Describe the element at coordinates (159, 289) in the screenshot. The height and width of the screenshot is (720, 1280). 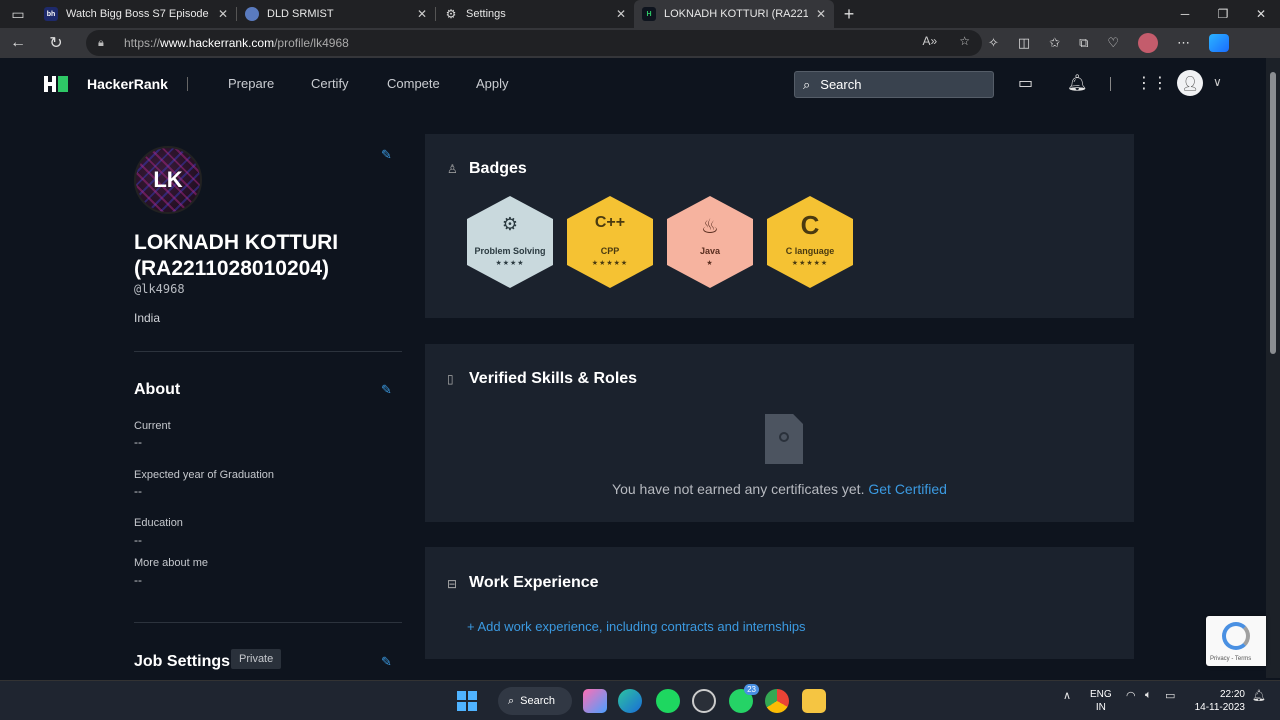
I see `profile-handle: @lk4968` at that location.